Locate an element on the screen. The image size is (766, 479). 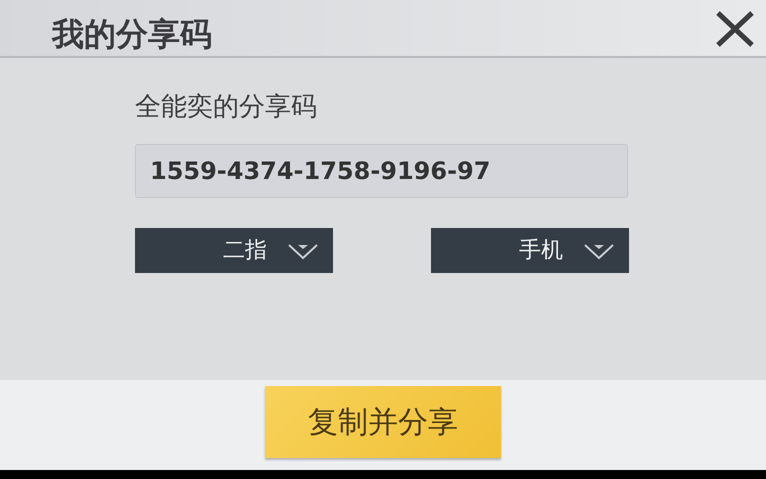
field-label: 全能奕的分享码 is located at coordinates (226, 107).